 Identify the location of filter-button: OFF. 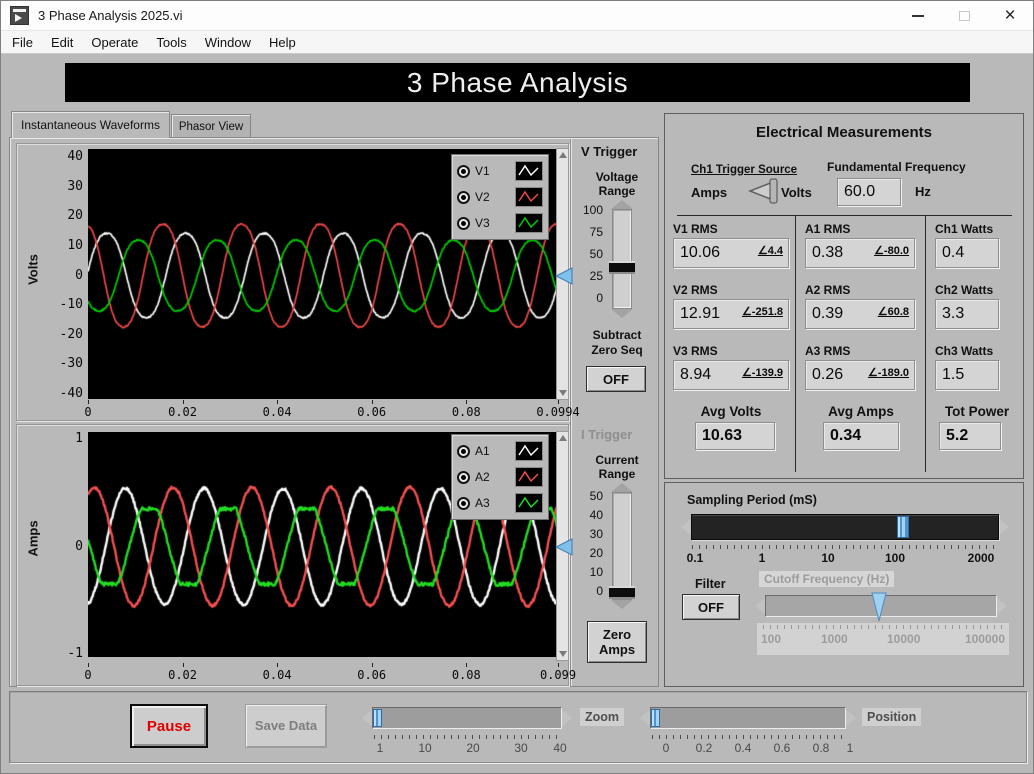
(711, 607).